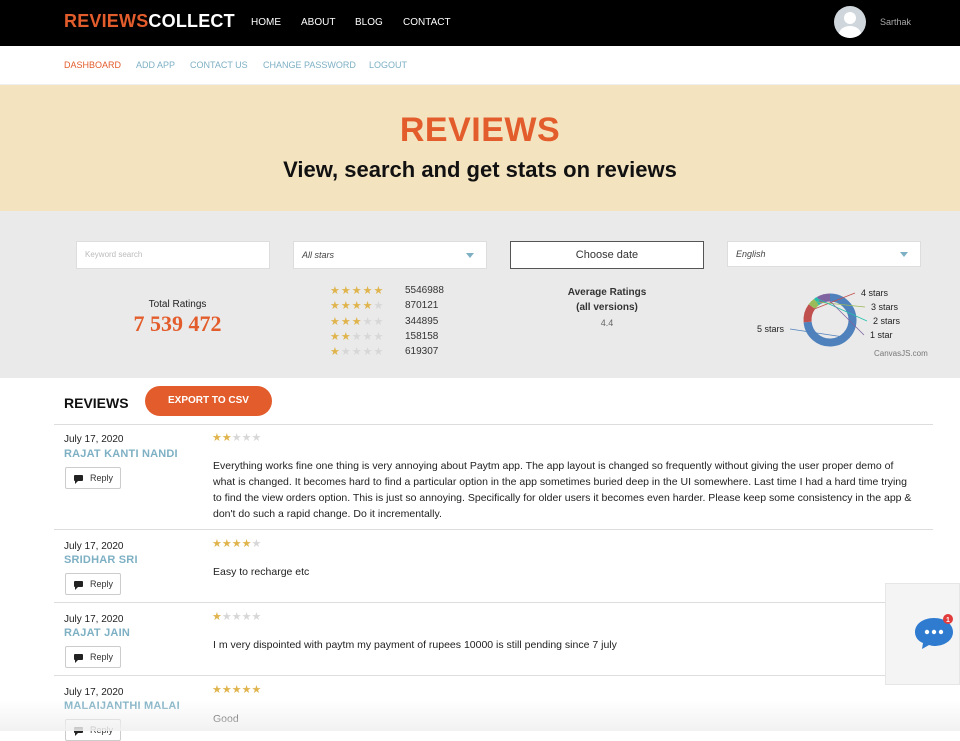 This screenshot has width=960, height=741. Describe the element at coordinates (895, 22) in the screenshot. I see `username: Sarthak` at that location.